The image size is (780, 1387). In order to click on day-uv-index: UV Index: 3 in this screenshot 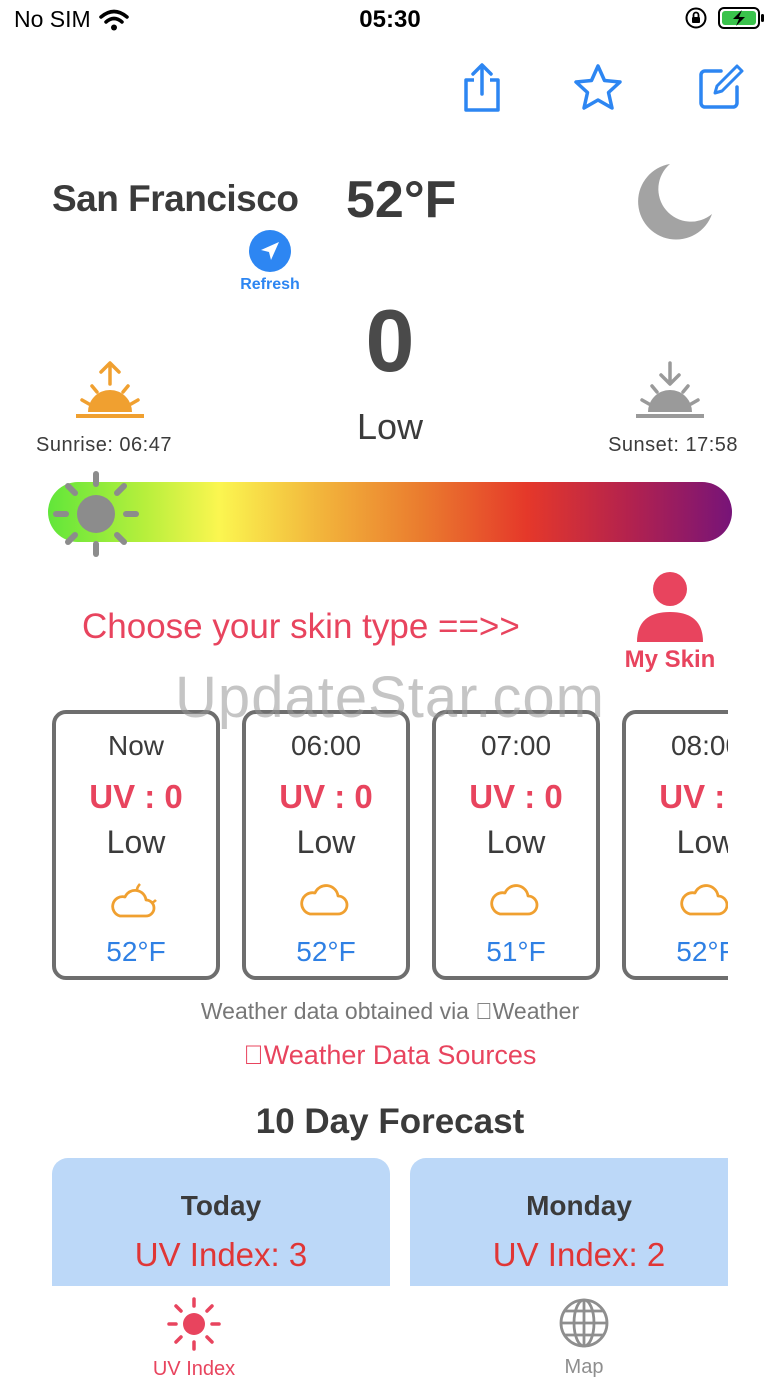, I will do `click(221, 1254)`.